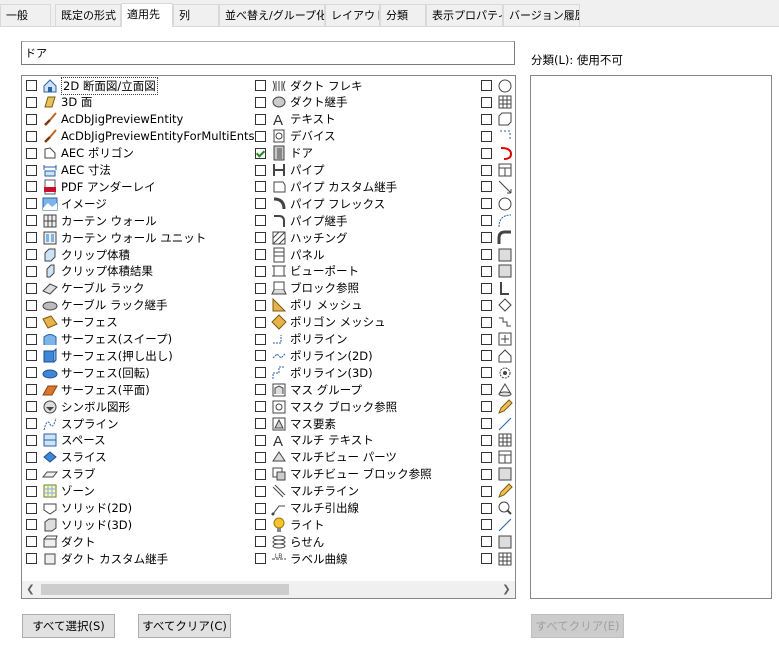 Image resolution: width=779 pixels, height=649 pixels. Describe the element at coordinates (165, 589) in the screenshot. I see `scrollbar-thumb` at that location.